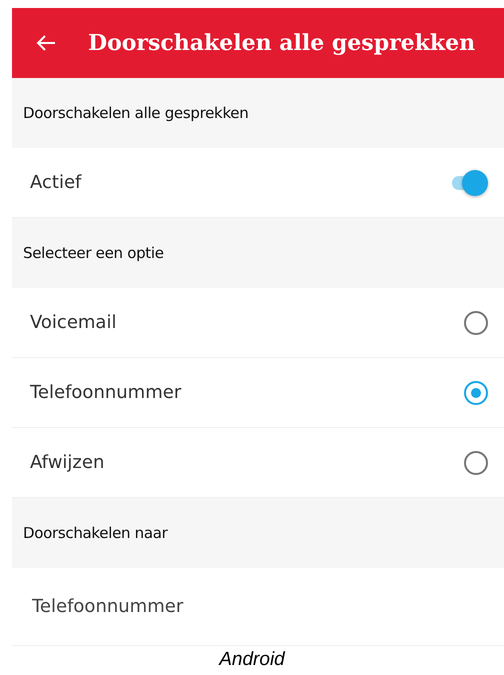  Describe the element at coordinates (67, 462) in the screenshot. I see `option-label: Afwijzen` at that location.